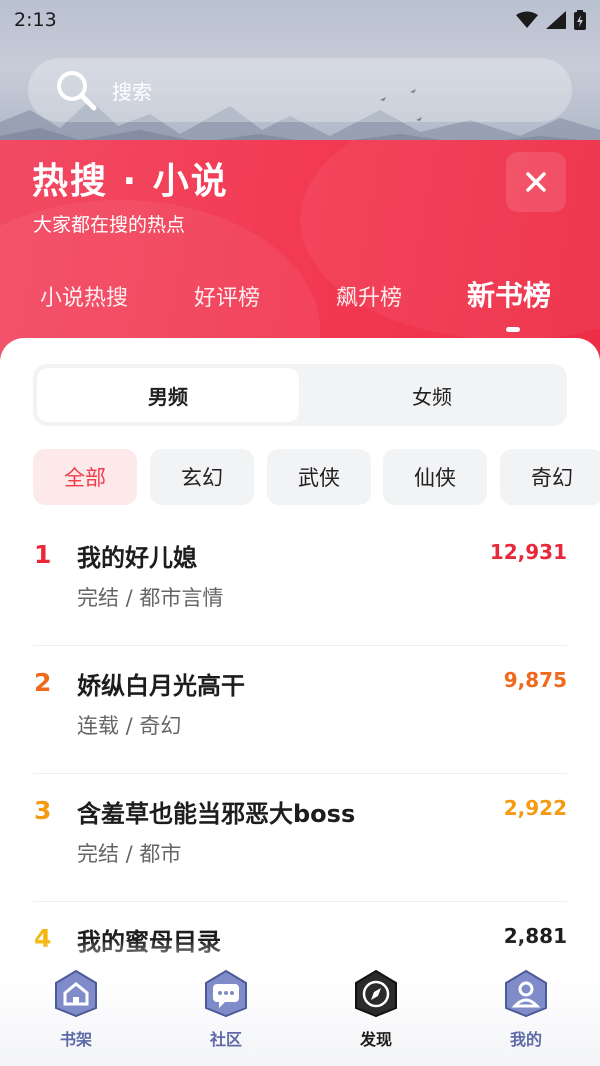  Describe the element at coordinates (216, 814) in the screenshot. I see `book-title: 含羞草也能当邪恶大boss` at that location.